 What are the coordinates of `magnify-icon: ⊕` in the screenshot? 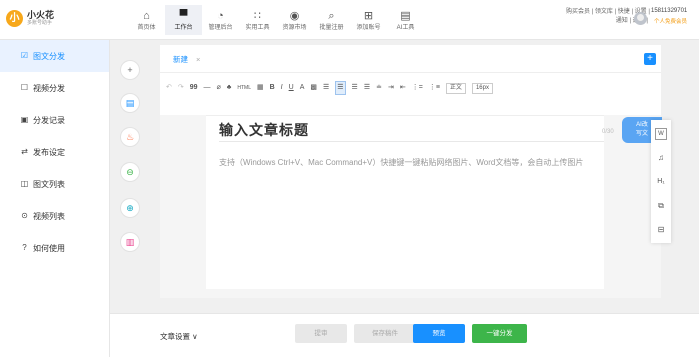 It's located at (130, 208).